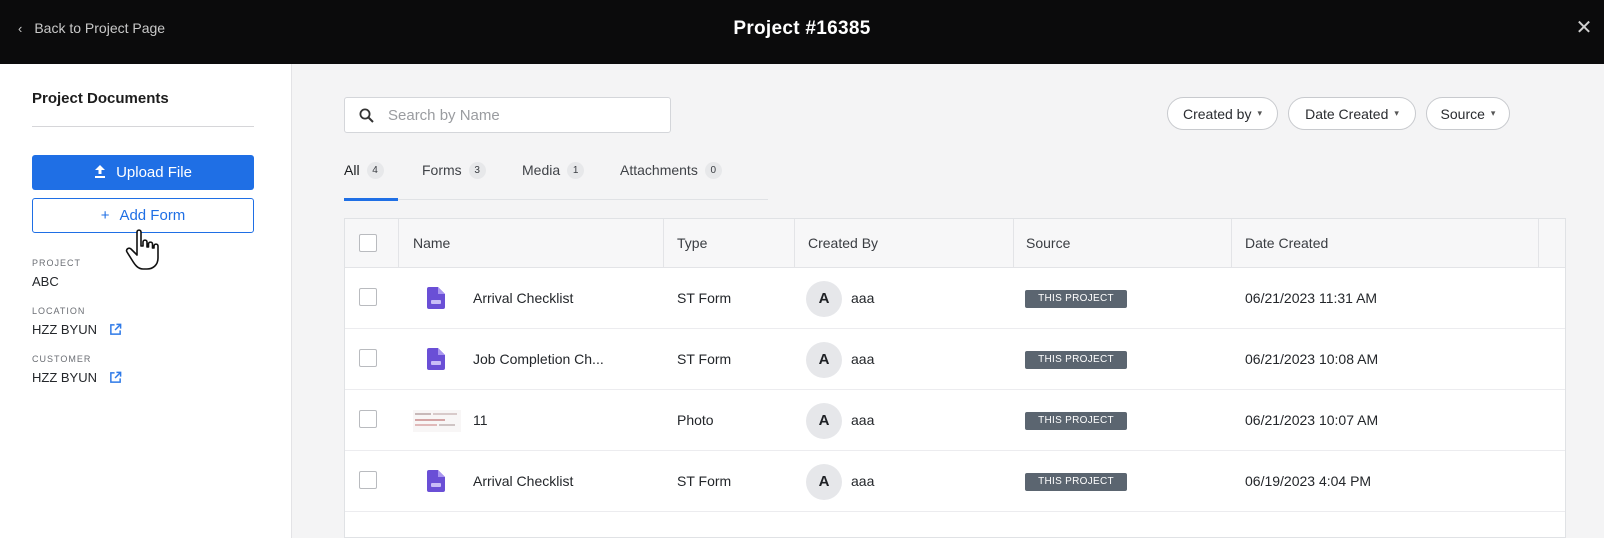 The width and height of the screenshot is (1604, 538). What do you see at coordinates (1347, 113) in the screenshot?
I see `filter-date-created-label: Date Created` at bounding box center [1347, 113].